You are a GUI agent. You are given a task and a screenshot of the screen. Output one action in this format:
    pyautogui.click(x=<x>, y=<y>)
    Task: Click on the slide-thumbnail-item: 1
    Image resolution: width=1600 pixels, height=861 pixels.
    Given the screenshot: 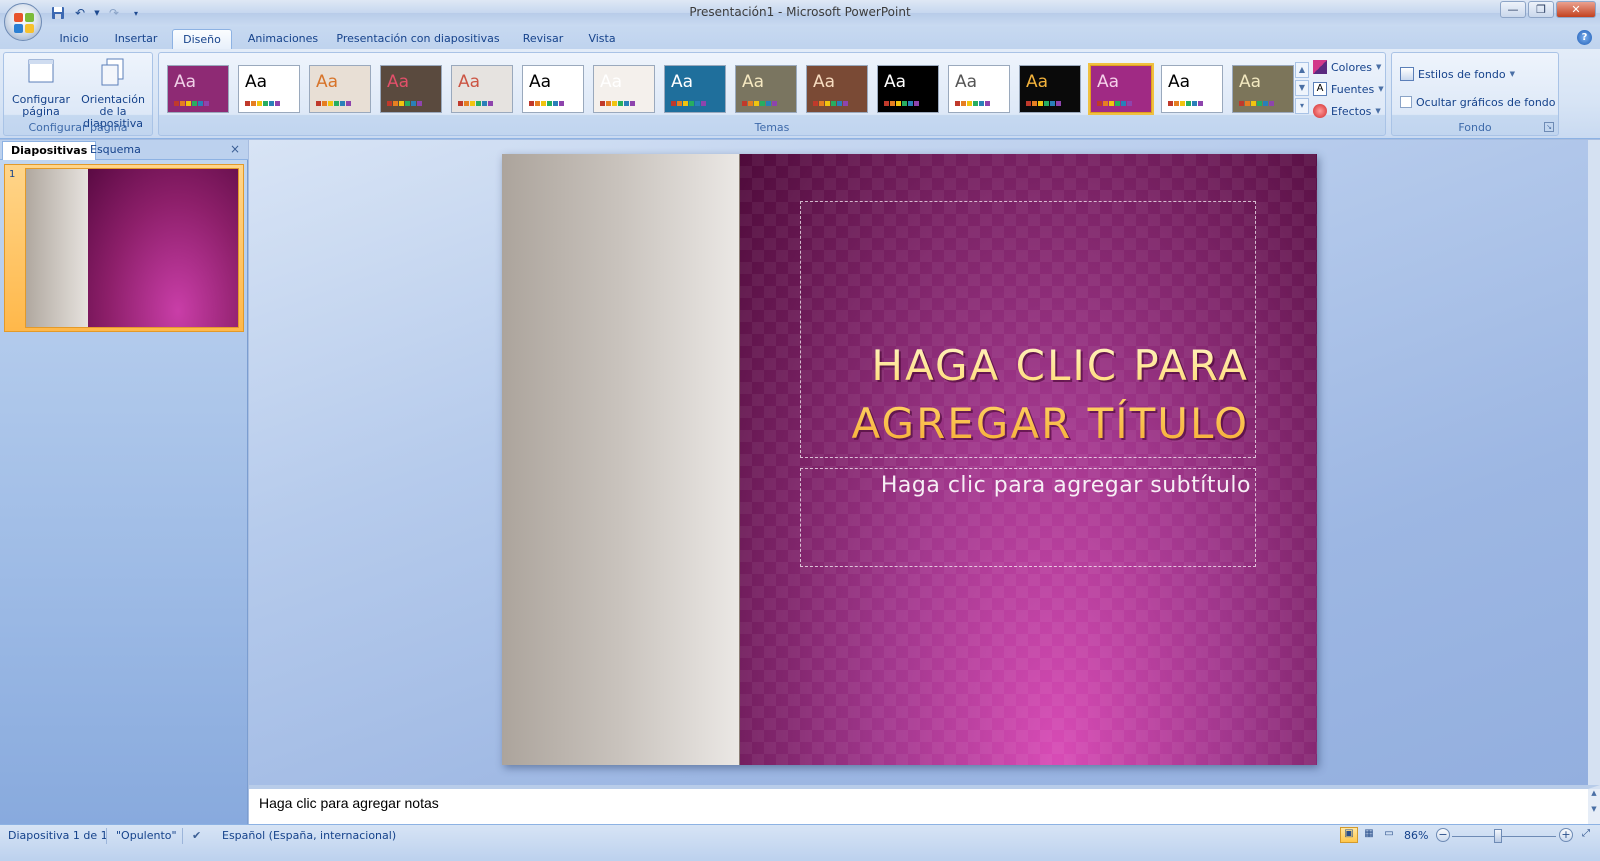 What is the action you would take?
    pyautogui.click(x=124, y=248)
    